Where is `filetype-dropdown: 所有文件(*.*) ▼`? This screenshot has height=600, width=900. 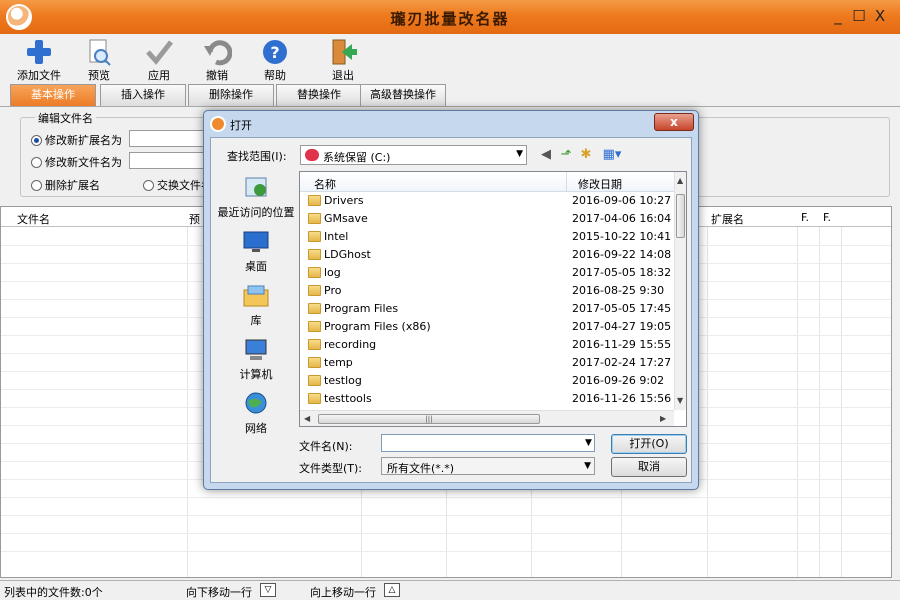
filetype-dropdown: 所有文件(*.*) ▼ is located at coordinates (488, 466).